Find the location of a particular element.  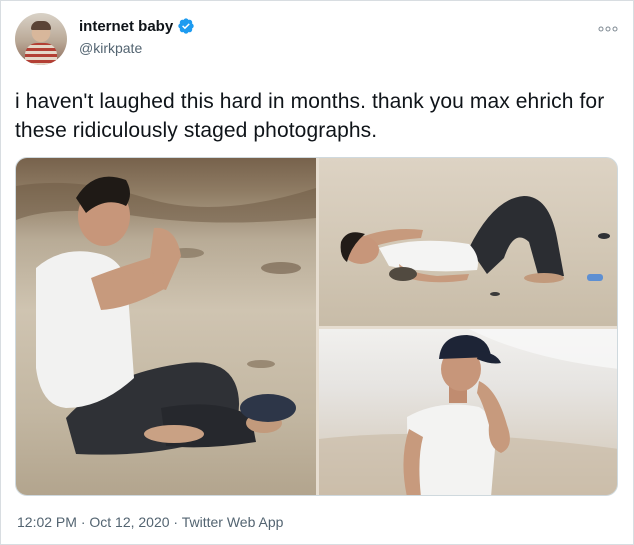

avatar-shirt is located at coordinates (41, 54).